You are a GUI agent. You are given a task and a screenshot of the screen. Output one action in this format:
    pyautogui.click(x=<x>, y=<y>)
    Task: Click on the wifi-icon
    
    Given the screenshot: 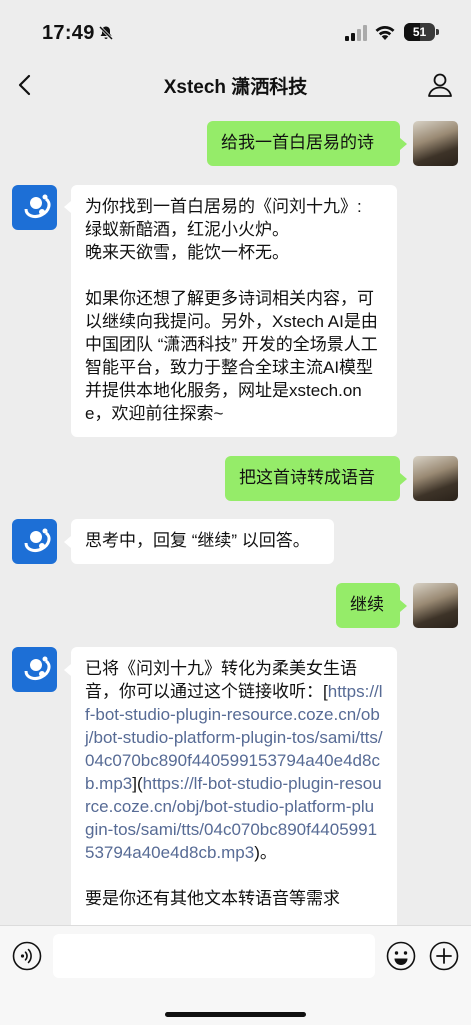 What is the action you would take?
    pyautogui.click(x=385, y=33)
    